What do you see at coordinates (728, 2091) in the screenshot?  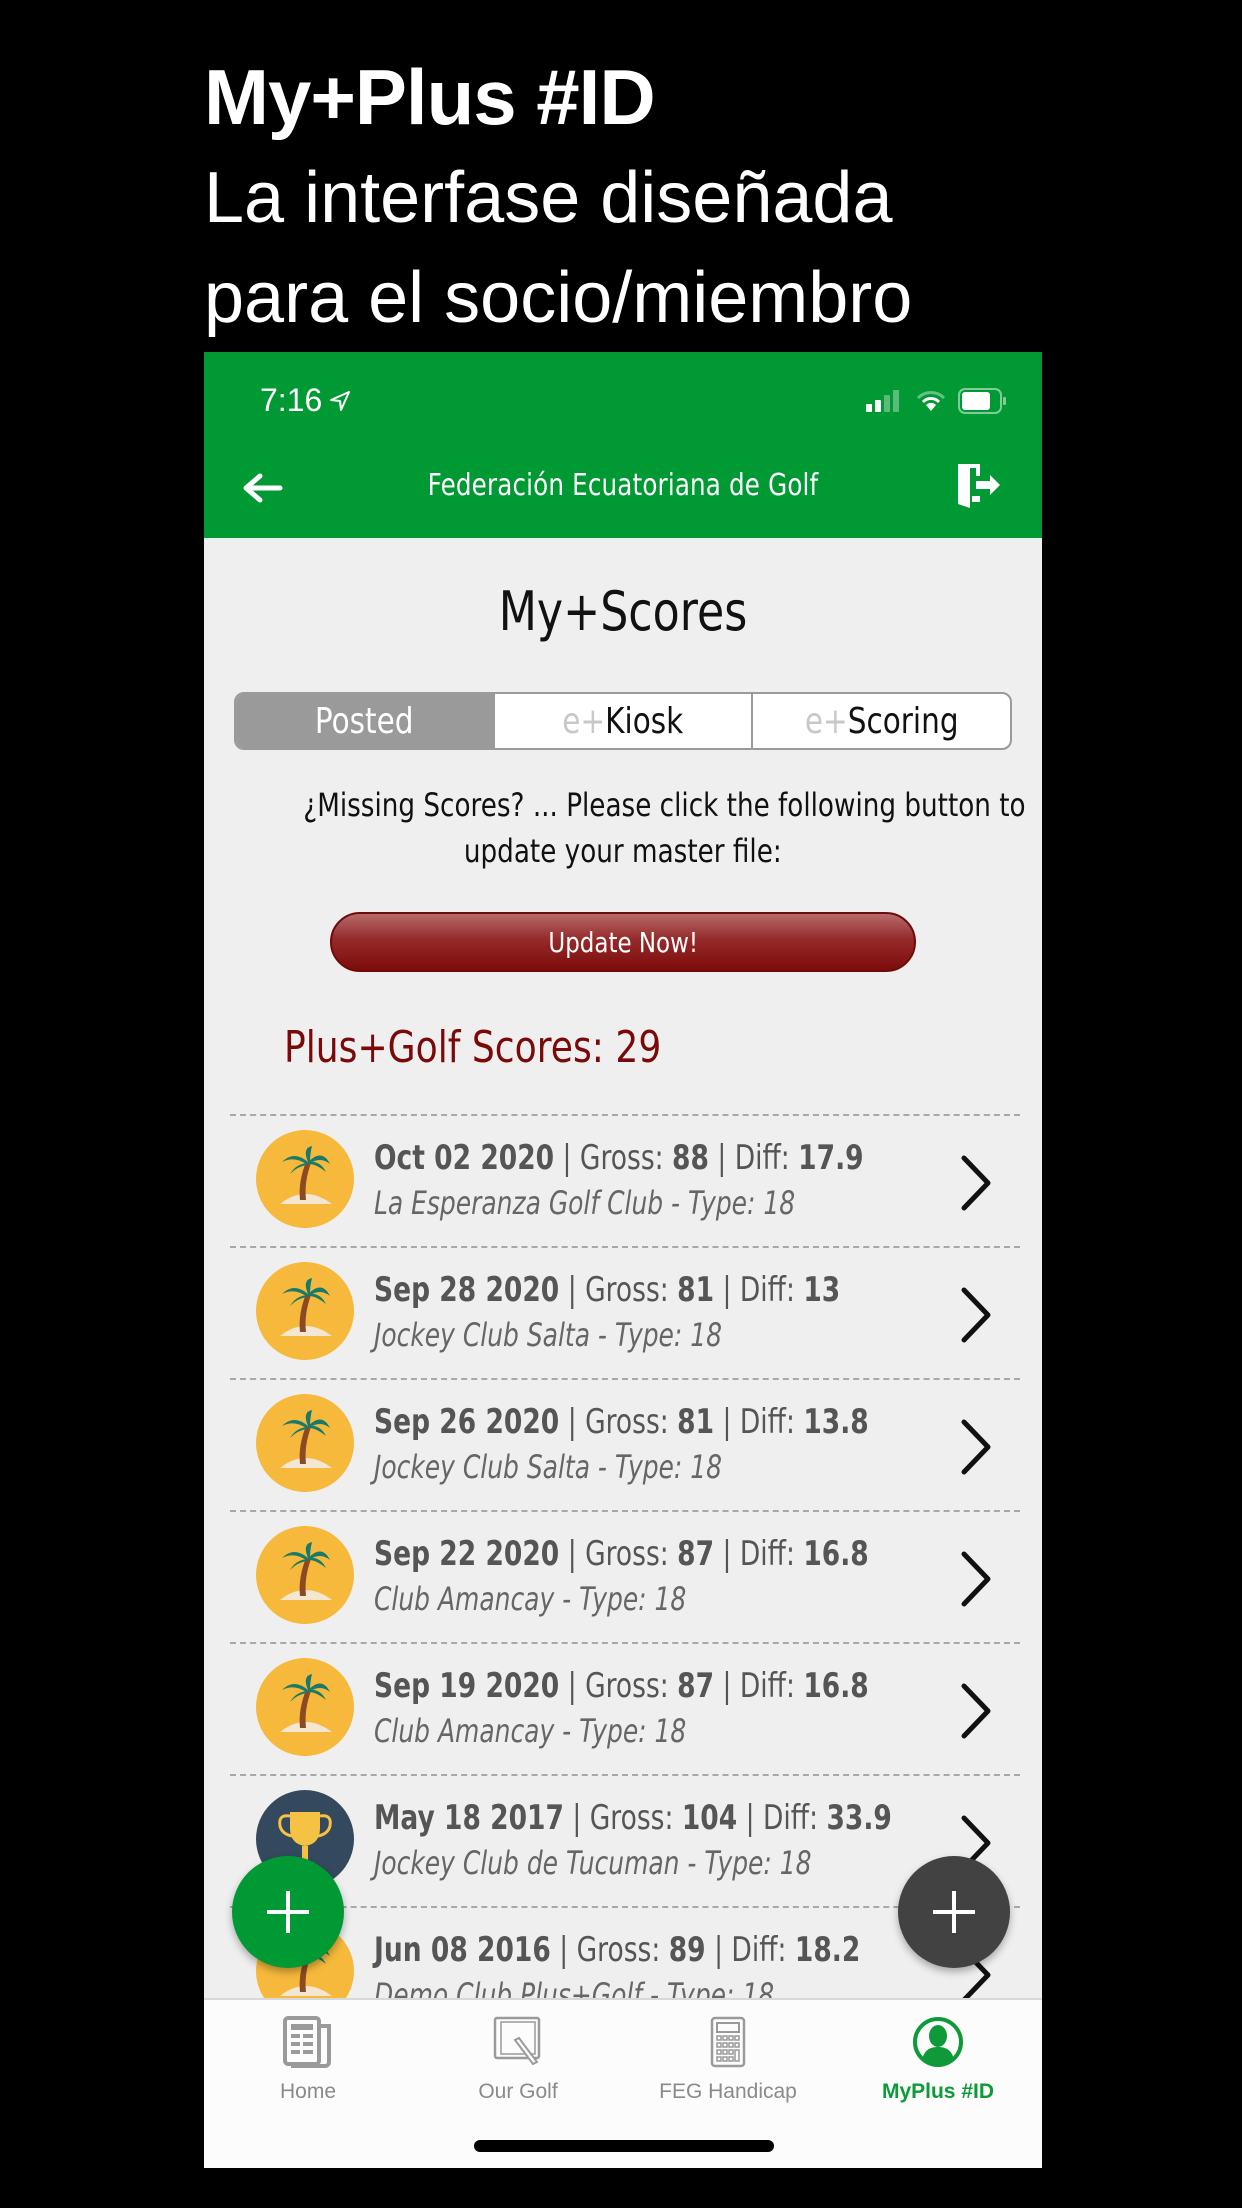 I see `tab-label: FEG Handicap` at bounding box center [728, 2091].